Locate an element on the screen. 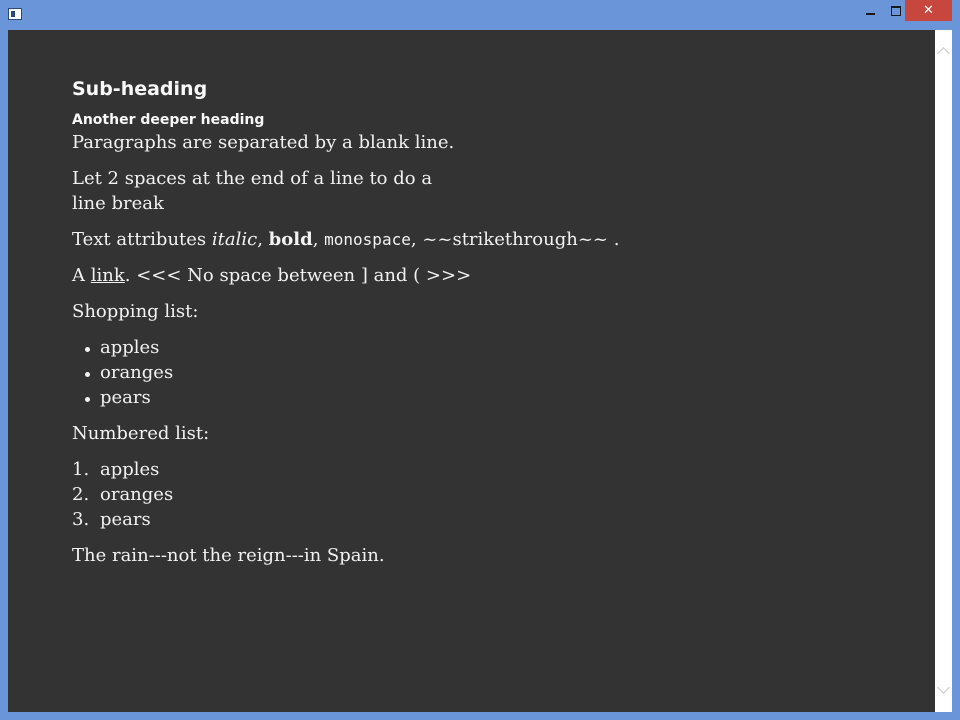  italic-text: italic is located at coordinates (234, 239).